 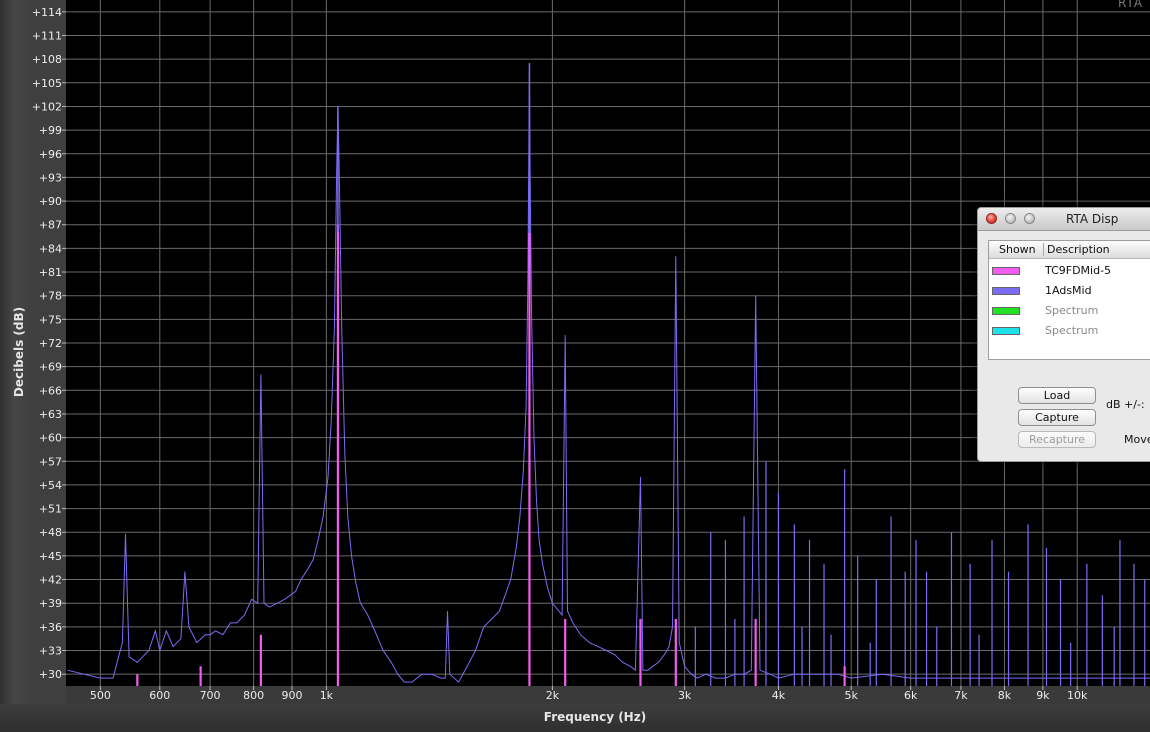 I want to click on column-header-shown: Shown, so click(x=1017, y=249).